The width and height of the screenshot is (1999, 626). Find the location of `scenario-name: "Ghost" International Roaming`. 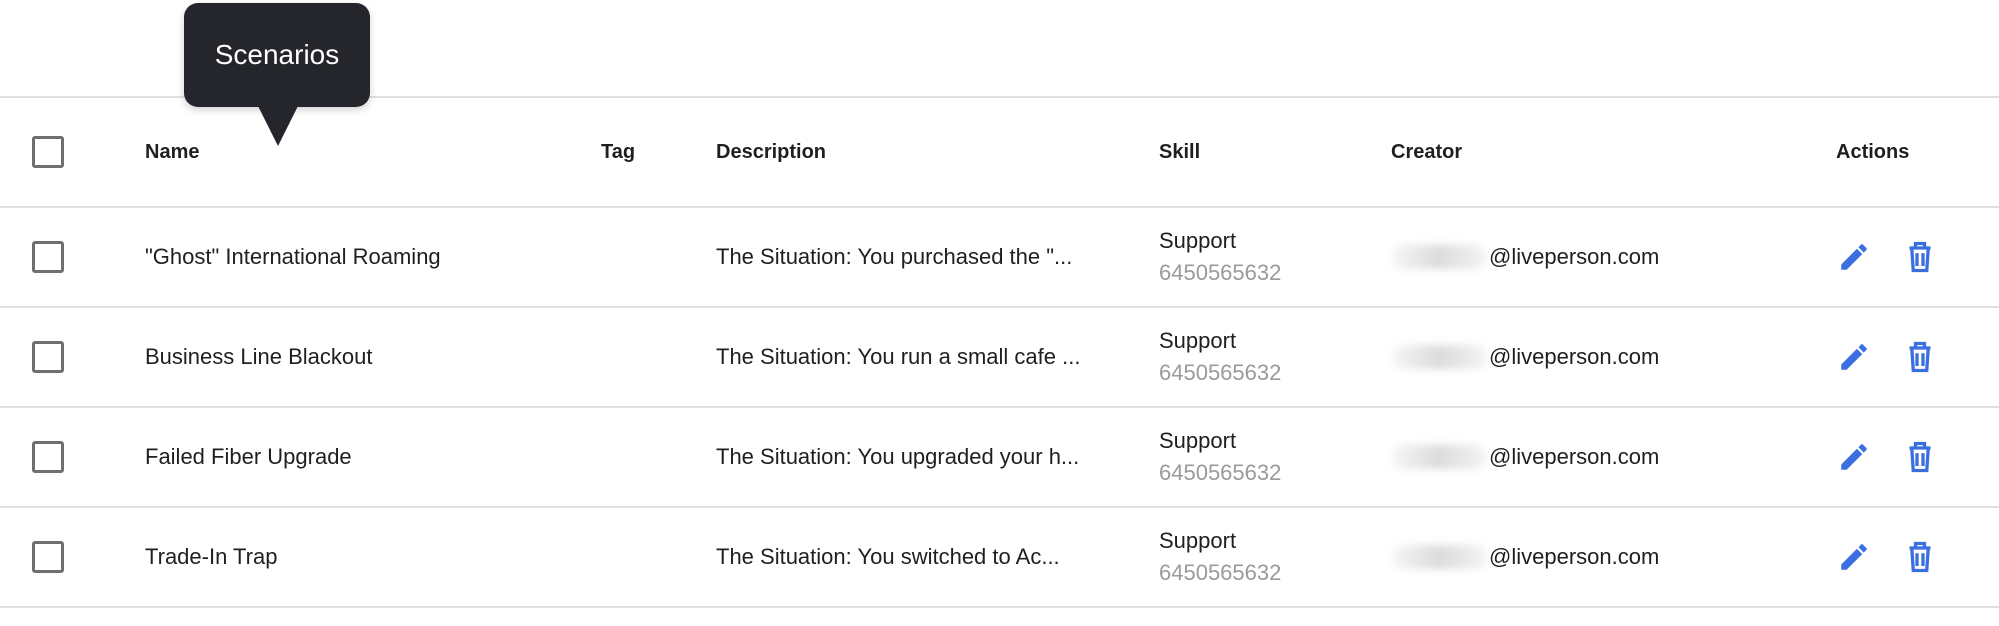

scenario-name: "Ghost" International Roaming is located at coordinates (293, 257).